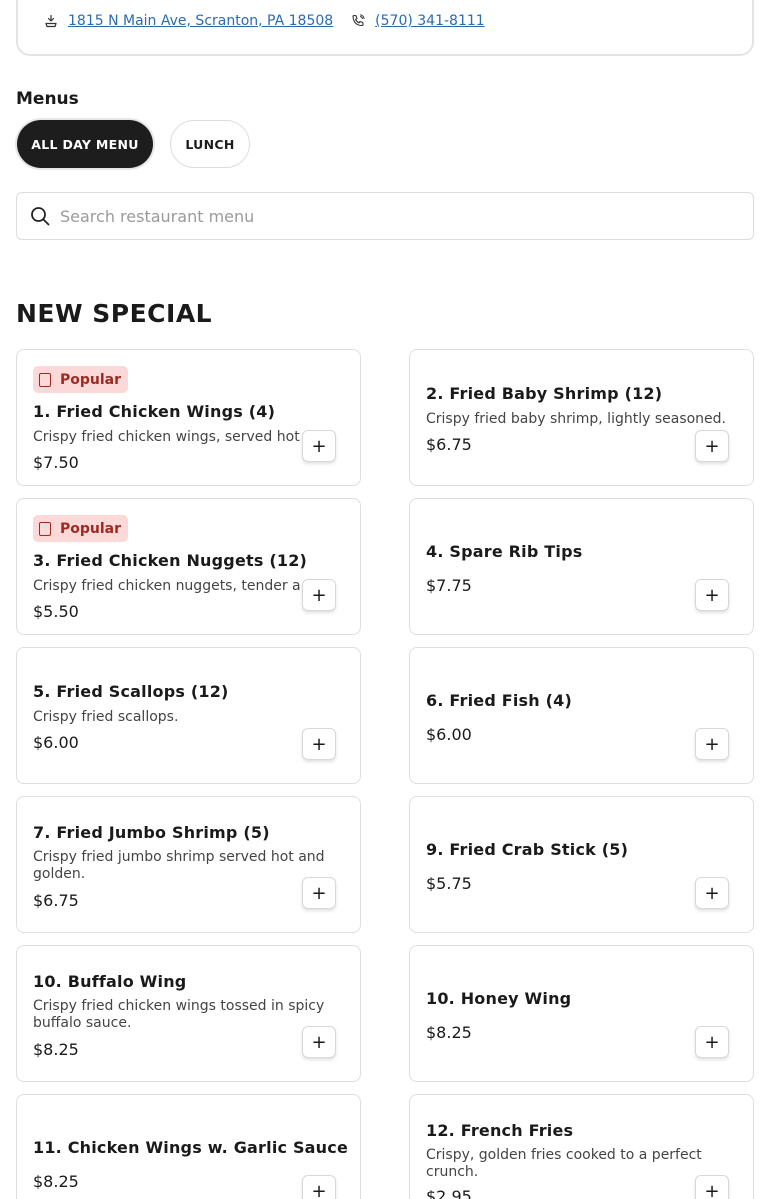 The image size is (770, 1199). What do you see at coordinates (167, 586) in the screenshot?
I see `item-description: Crispy fried chicken nuggets, tender a` at bounding box center [167, 586].